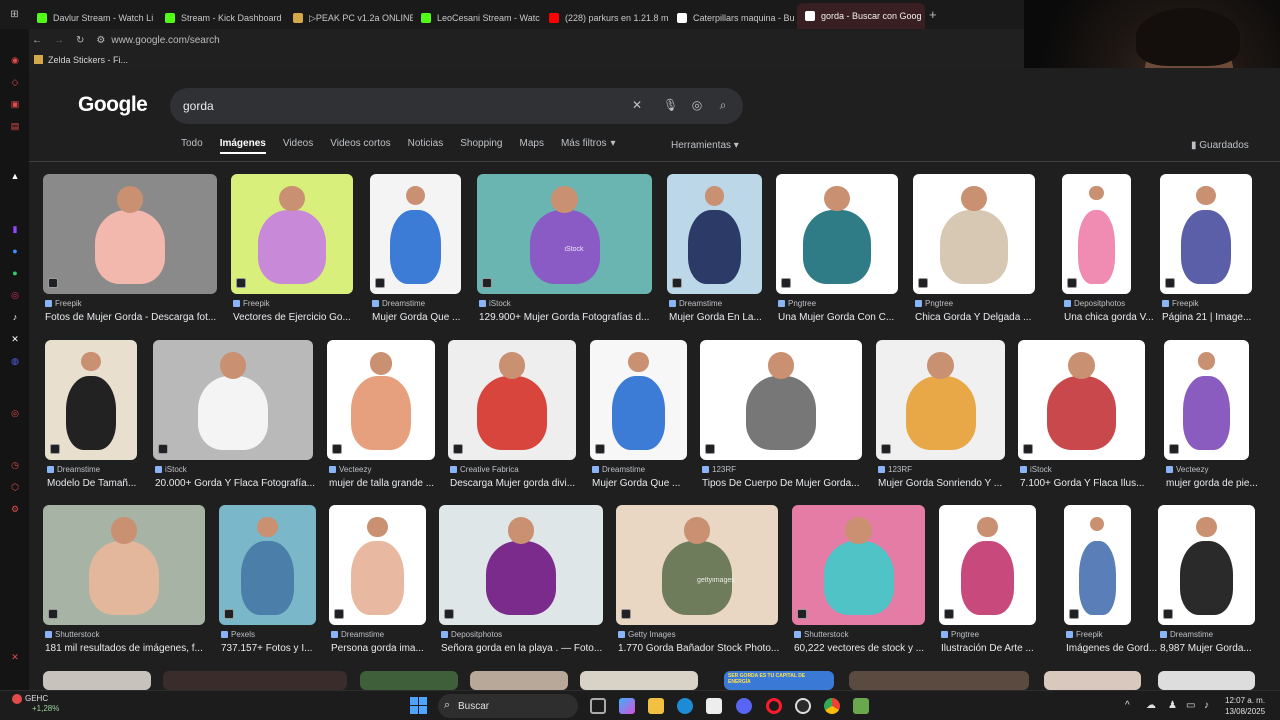  What do you see at coordinates (15, 339) in the screenshot?
I see `x-icon: ✕` at bounding box center [15, 339].